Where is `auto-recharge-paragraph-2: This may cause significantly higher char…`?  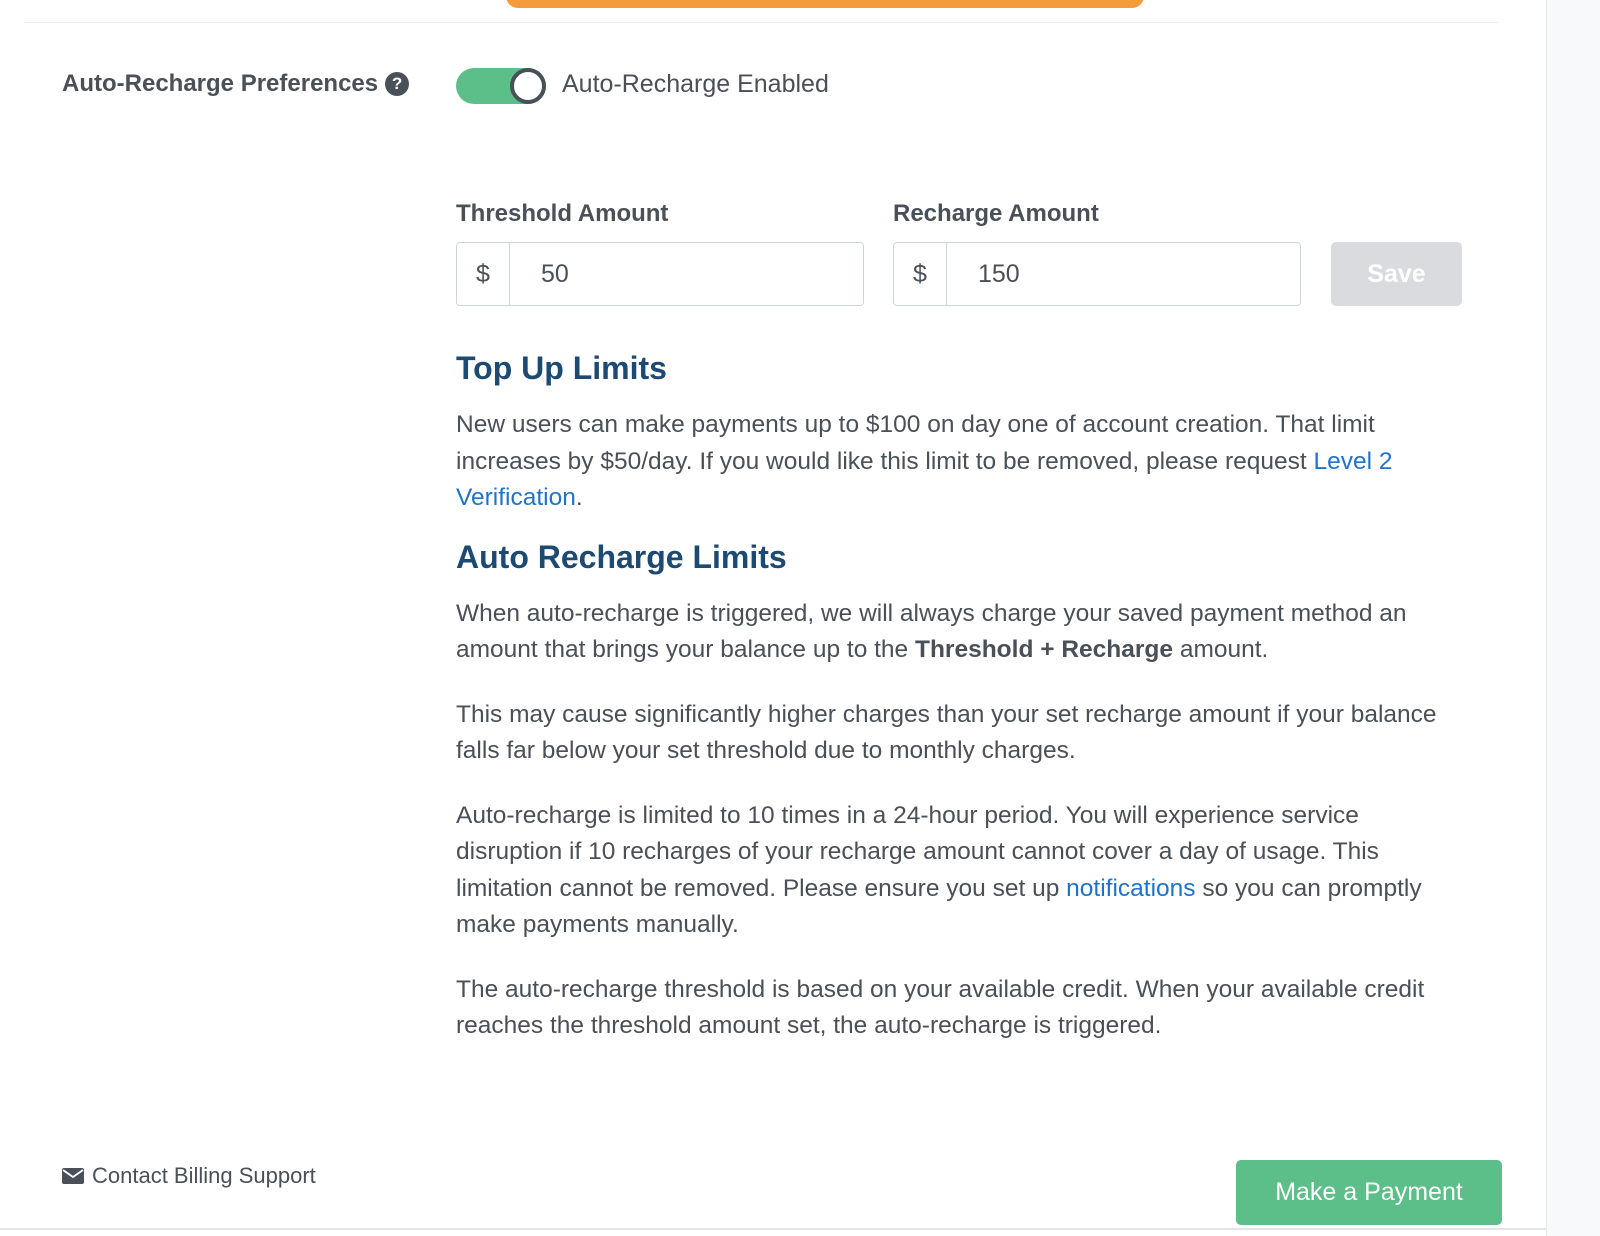 auto-recharge-paragraph-2: This may cause significantly higher char… is located at coordinates (946, 732).